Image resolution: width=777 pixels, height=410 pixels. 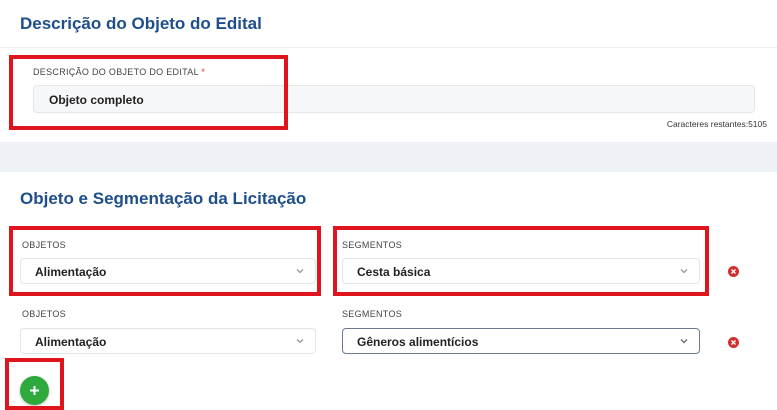 I want to click on objects-label-row1: OBJETOS, so click(x=44, y=245).